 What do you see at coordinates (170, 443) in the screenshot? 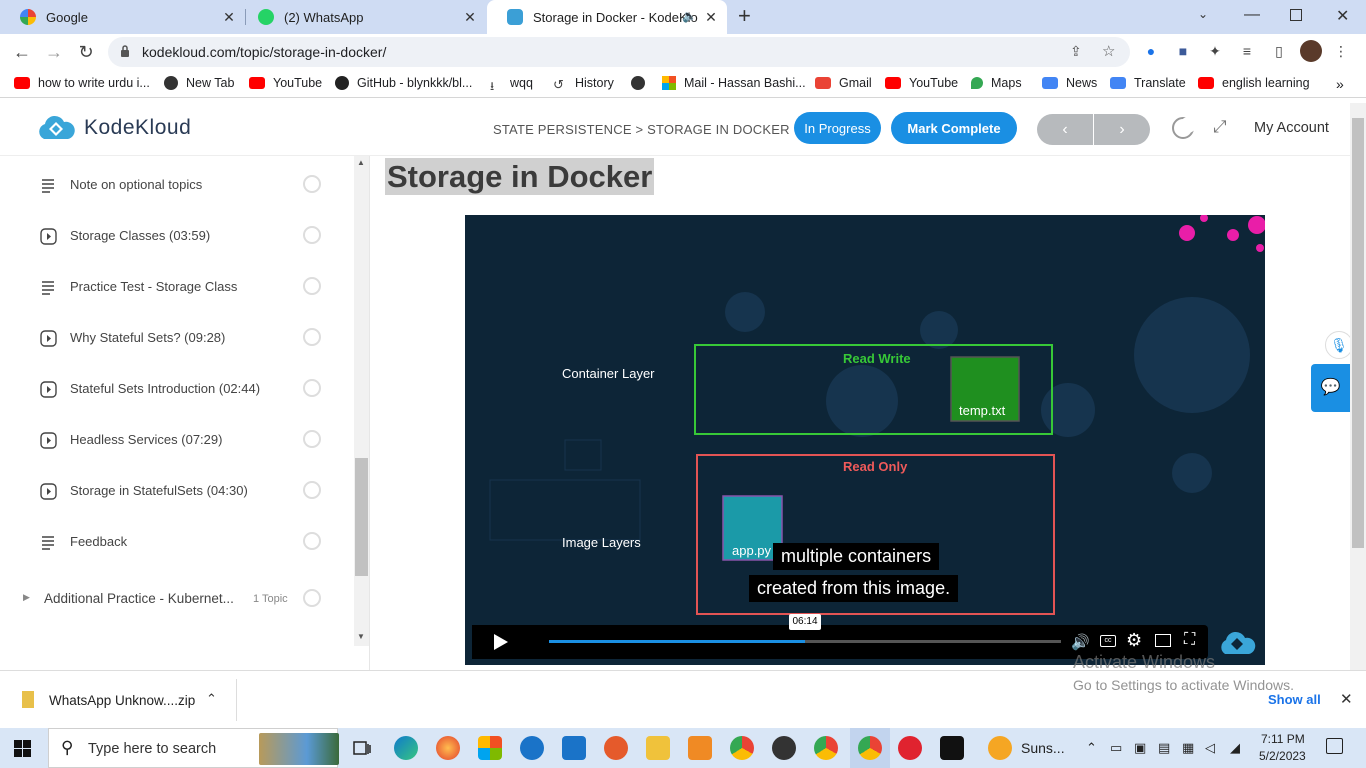
I see `list-item: Headless Services (07:29)` at bounding box center [170, 443].